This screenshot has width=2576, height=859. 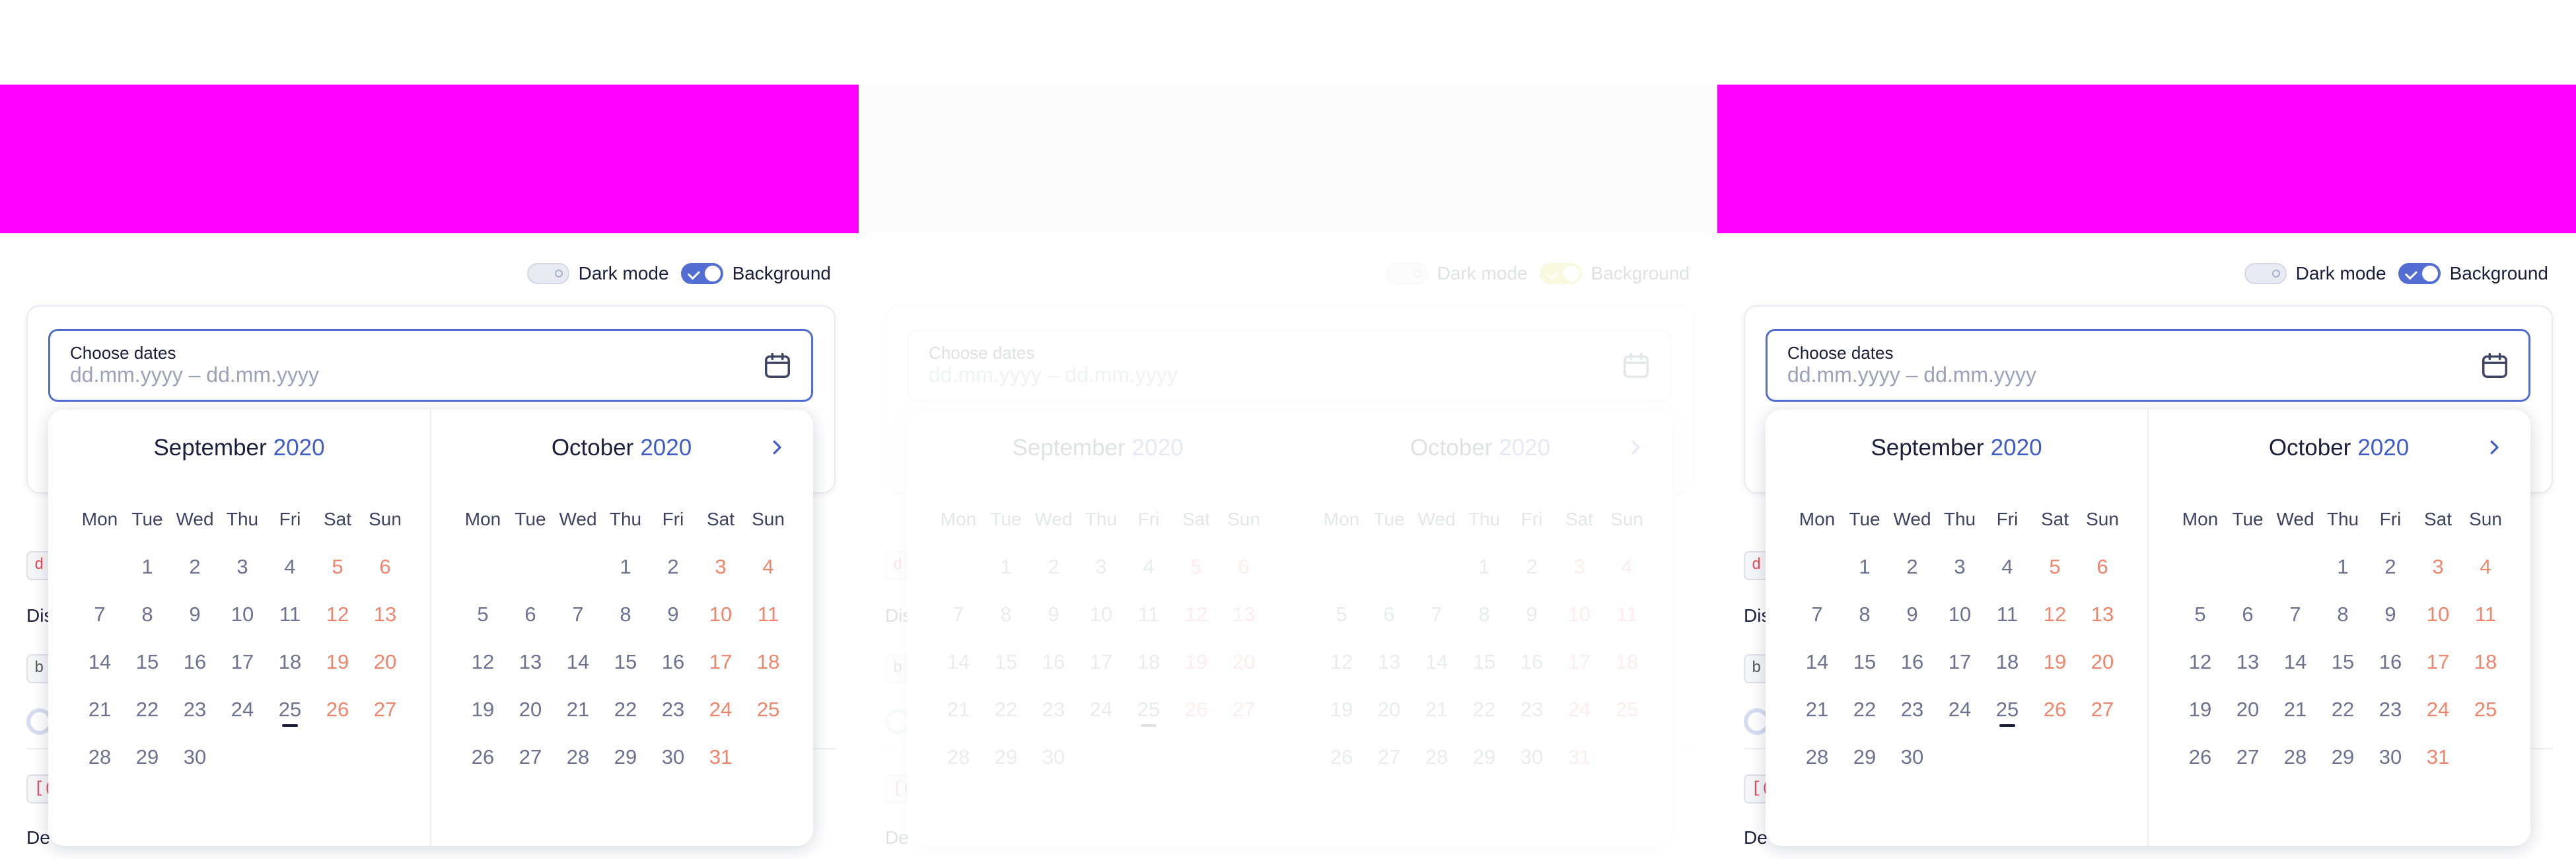 I want to click on date-range-input: Choose dates, so click(x=1290, y=365).